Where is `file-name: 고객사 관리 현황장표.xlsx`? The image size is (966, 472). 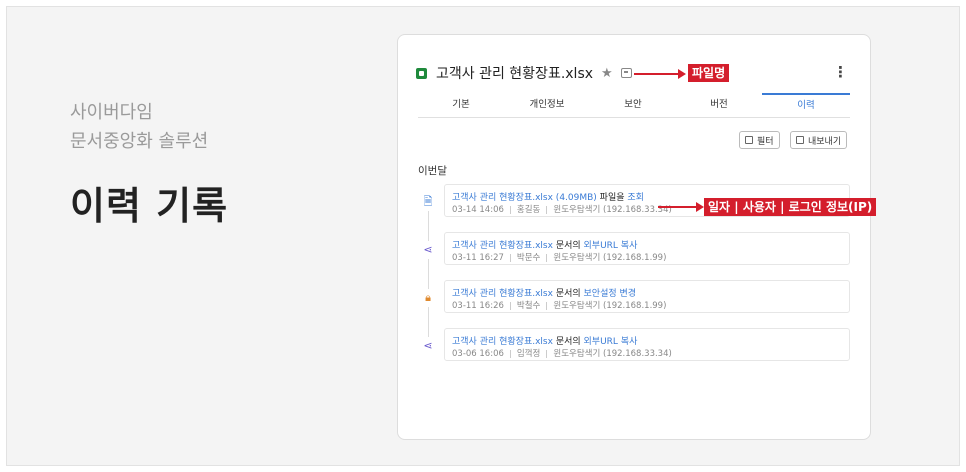 file-name: 고객사 관리 현황장표.xlsx is located at coordinates (515, 74).